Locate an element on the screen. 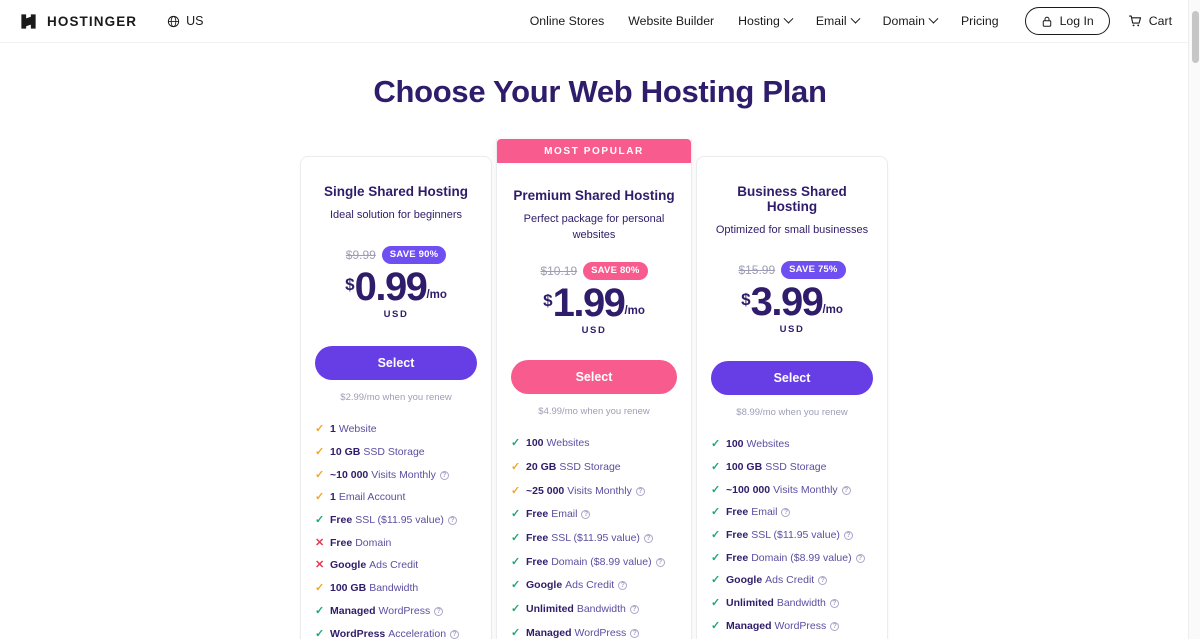 The image size is (1200, 639). feature-item: ✓ 100 Websites is located at coordinates (594, 443).